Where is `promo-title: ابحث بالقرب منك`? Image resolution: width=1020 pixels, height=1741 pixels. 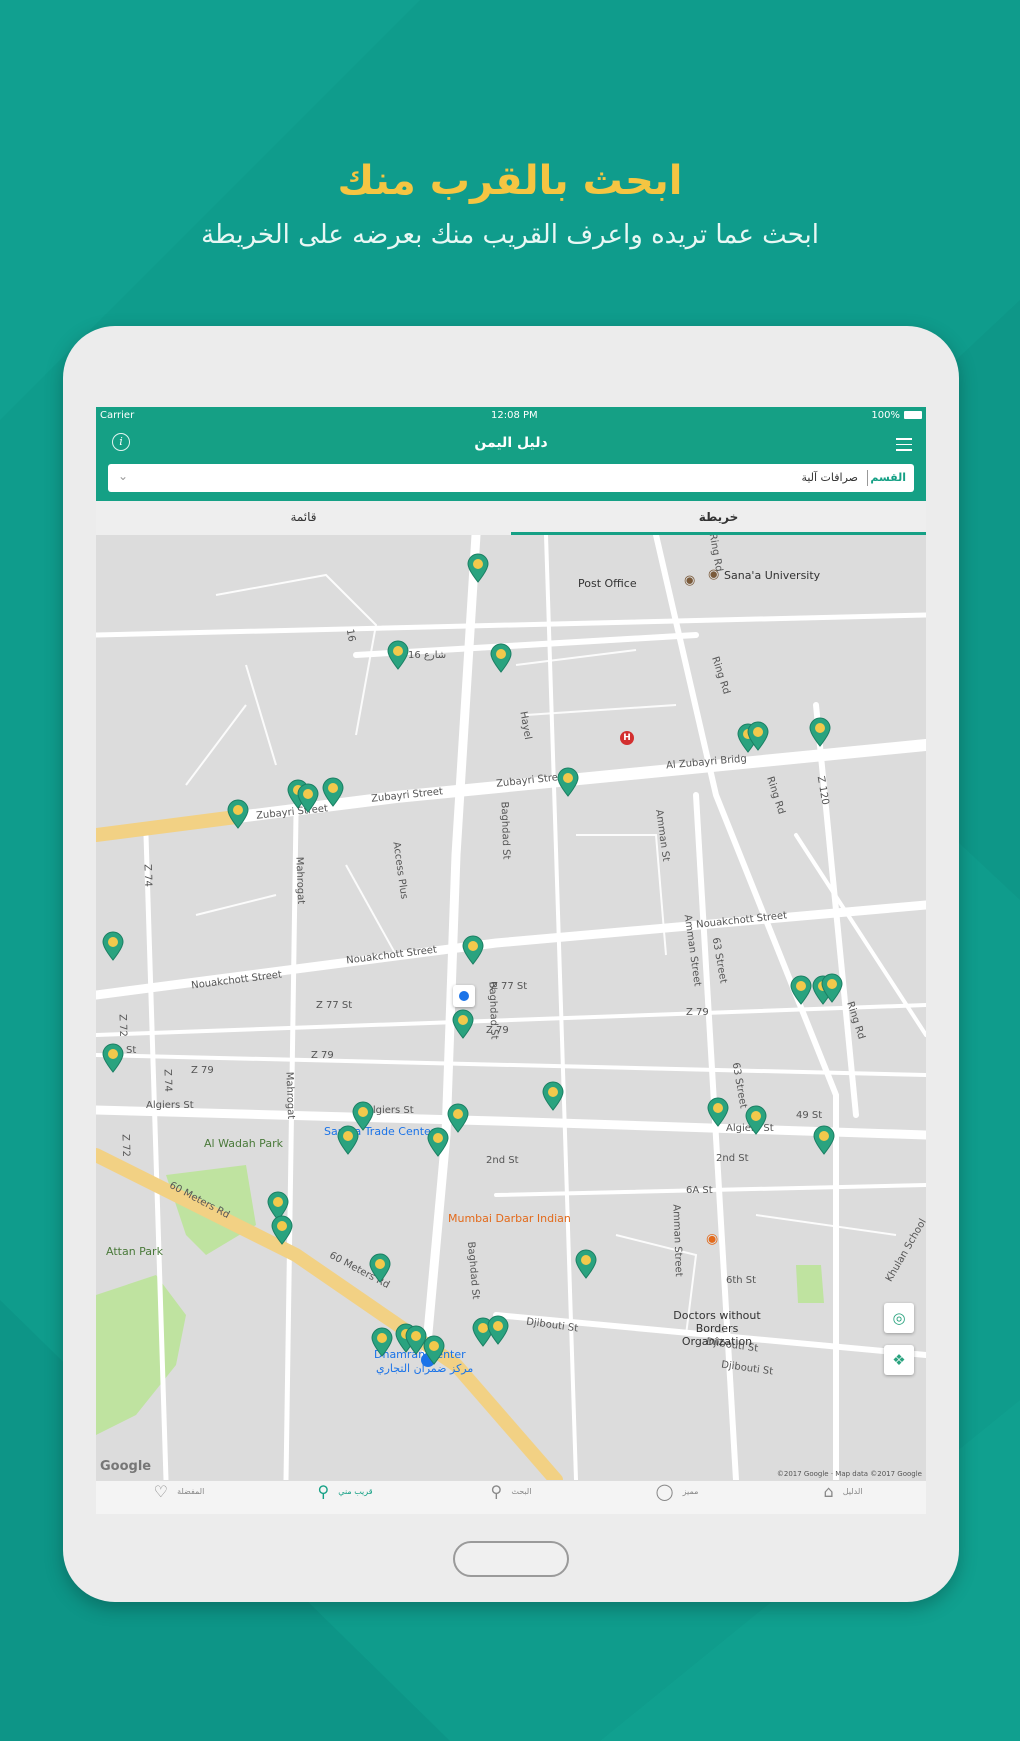 promo-title: ابحث بالقرب منك is located at coordinates (510, 181).